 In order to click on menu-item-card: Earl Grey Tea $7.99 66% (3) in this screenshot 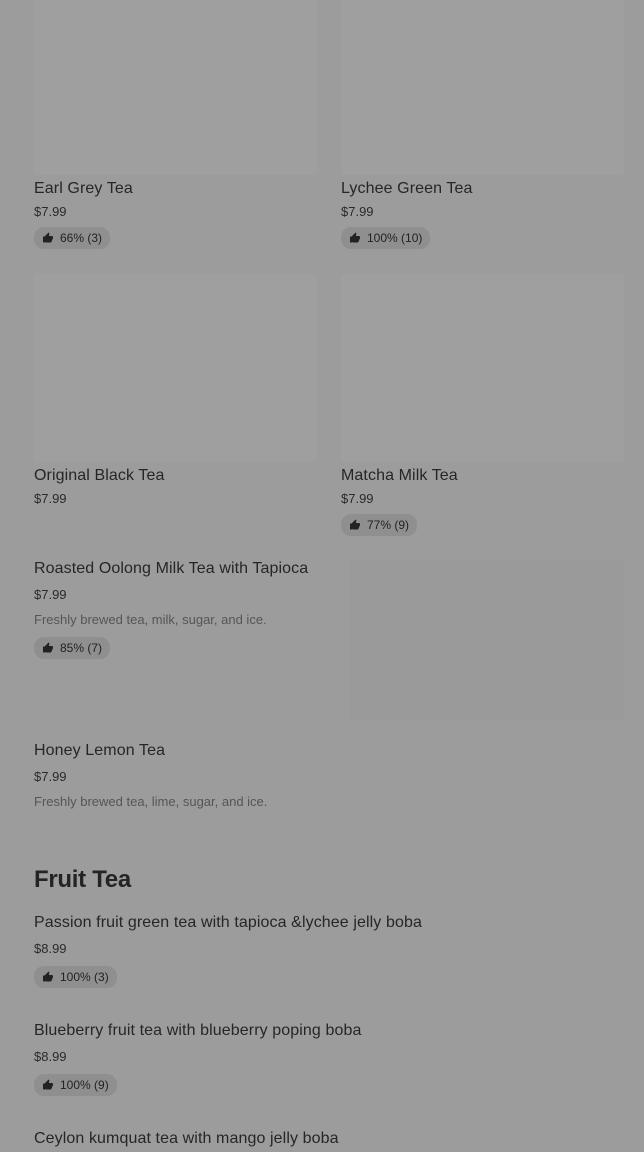, I will do `click(175, 124)`.